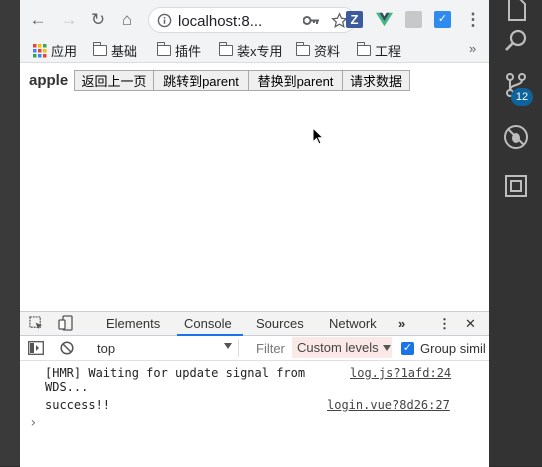  Describe the element at coordinates (254, 324) in the screenshot. I see `devtools-tab-bar: Elements Console Sources Network » ⋮ ✕` at that location.